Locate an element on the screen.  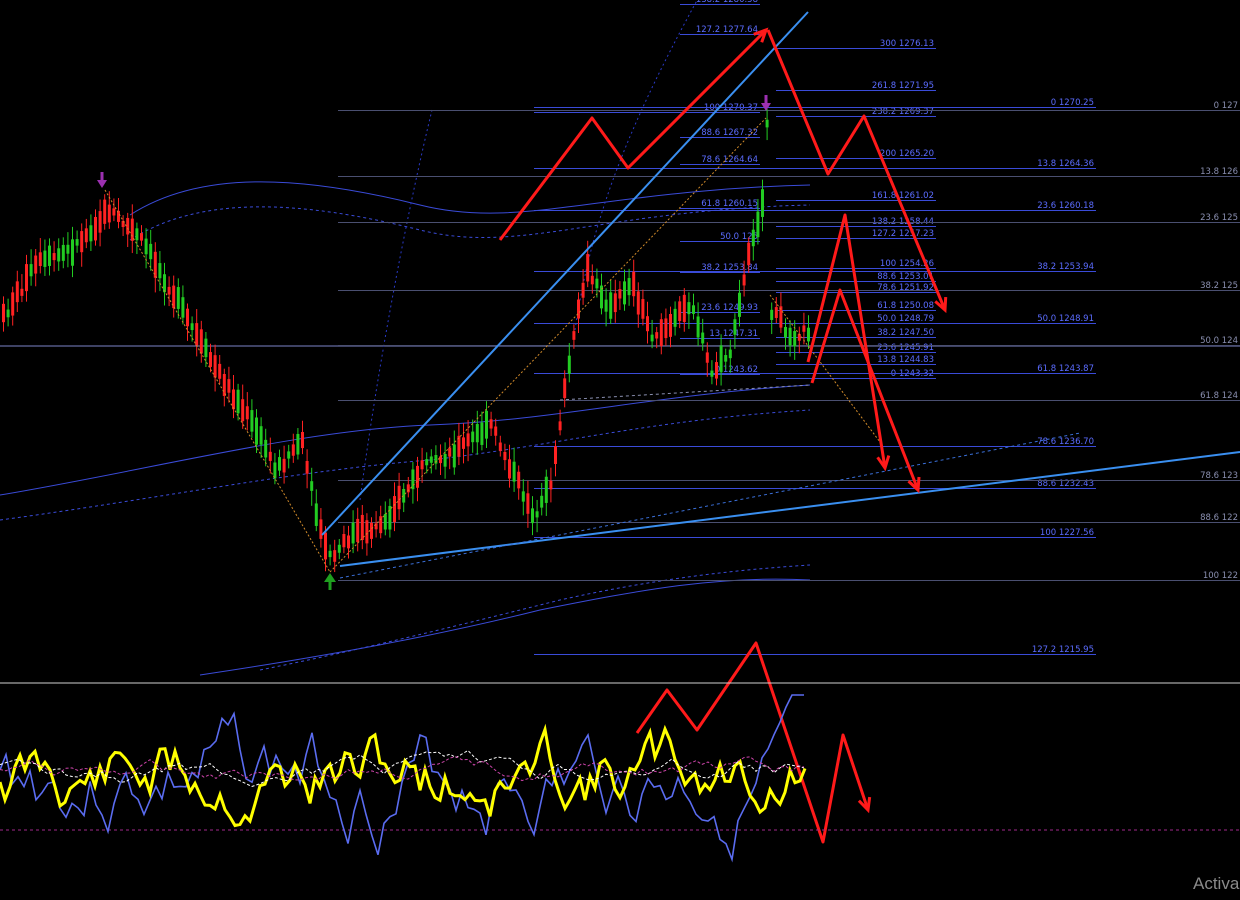
fib-level-label: 50.0 1248.91 is located at coordinates (1065, 319).